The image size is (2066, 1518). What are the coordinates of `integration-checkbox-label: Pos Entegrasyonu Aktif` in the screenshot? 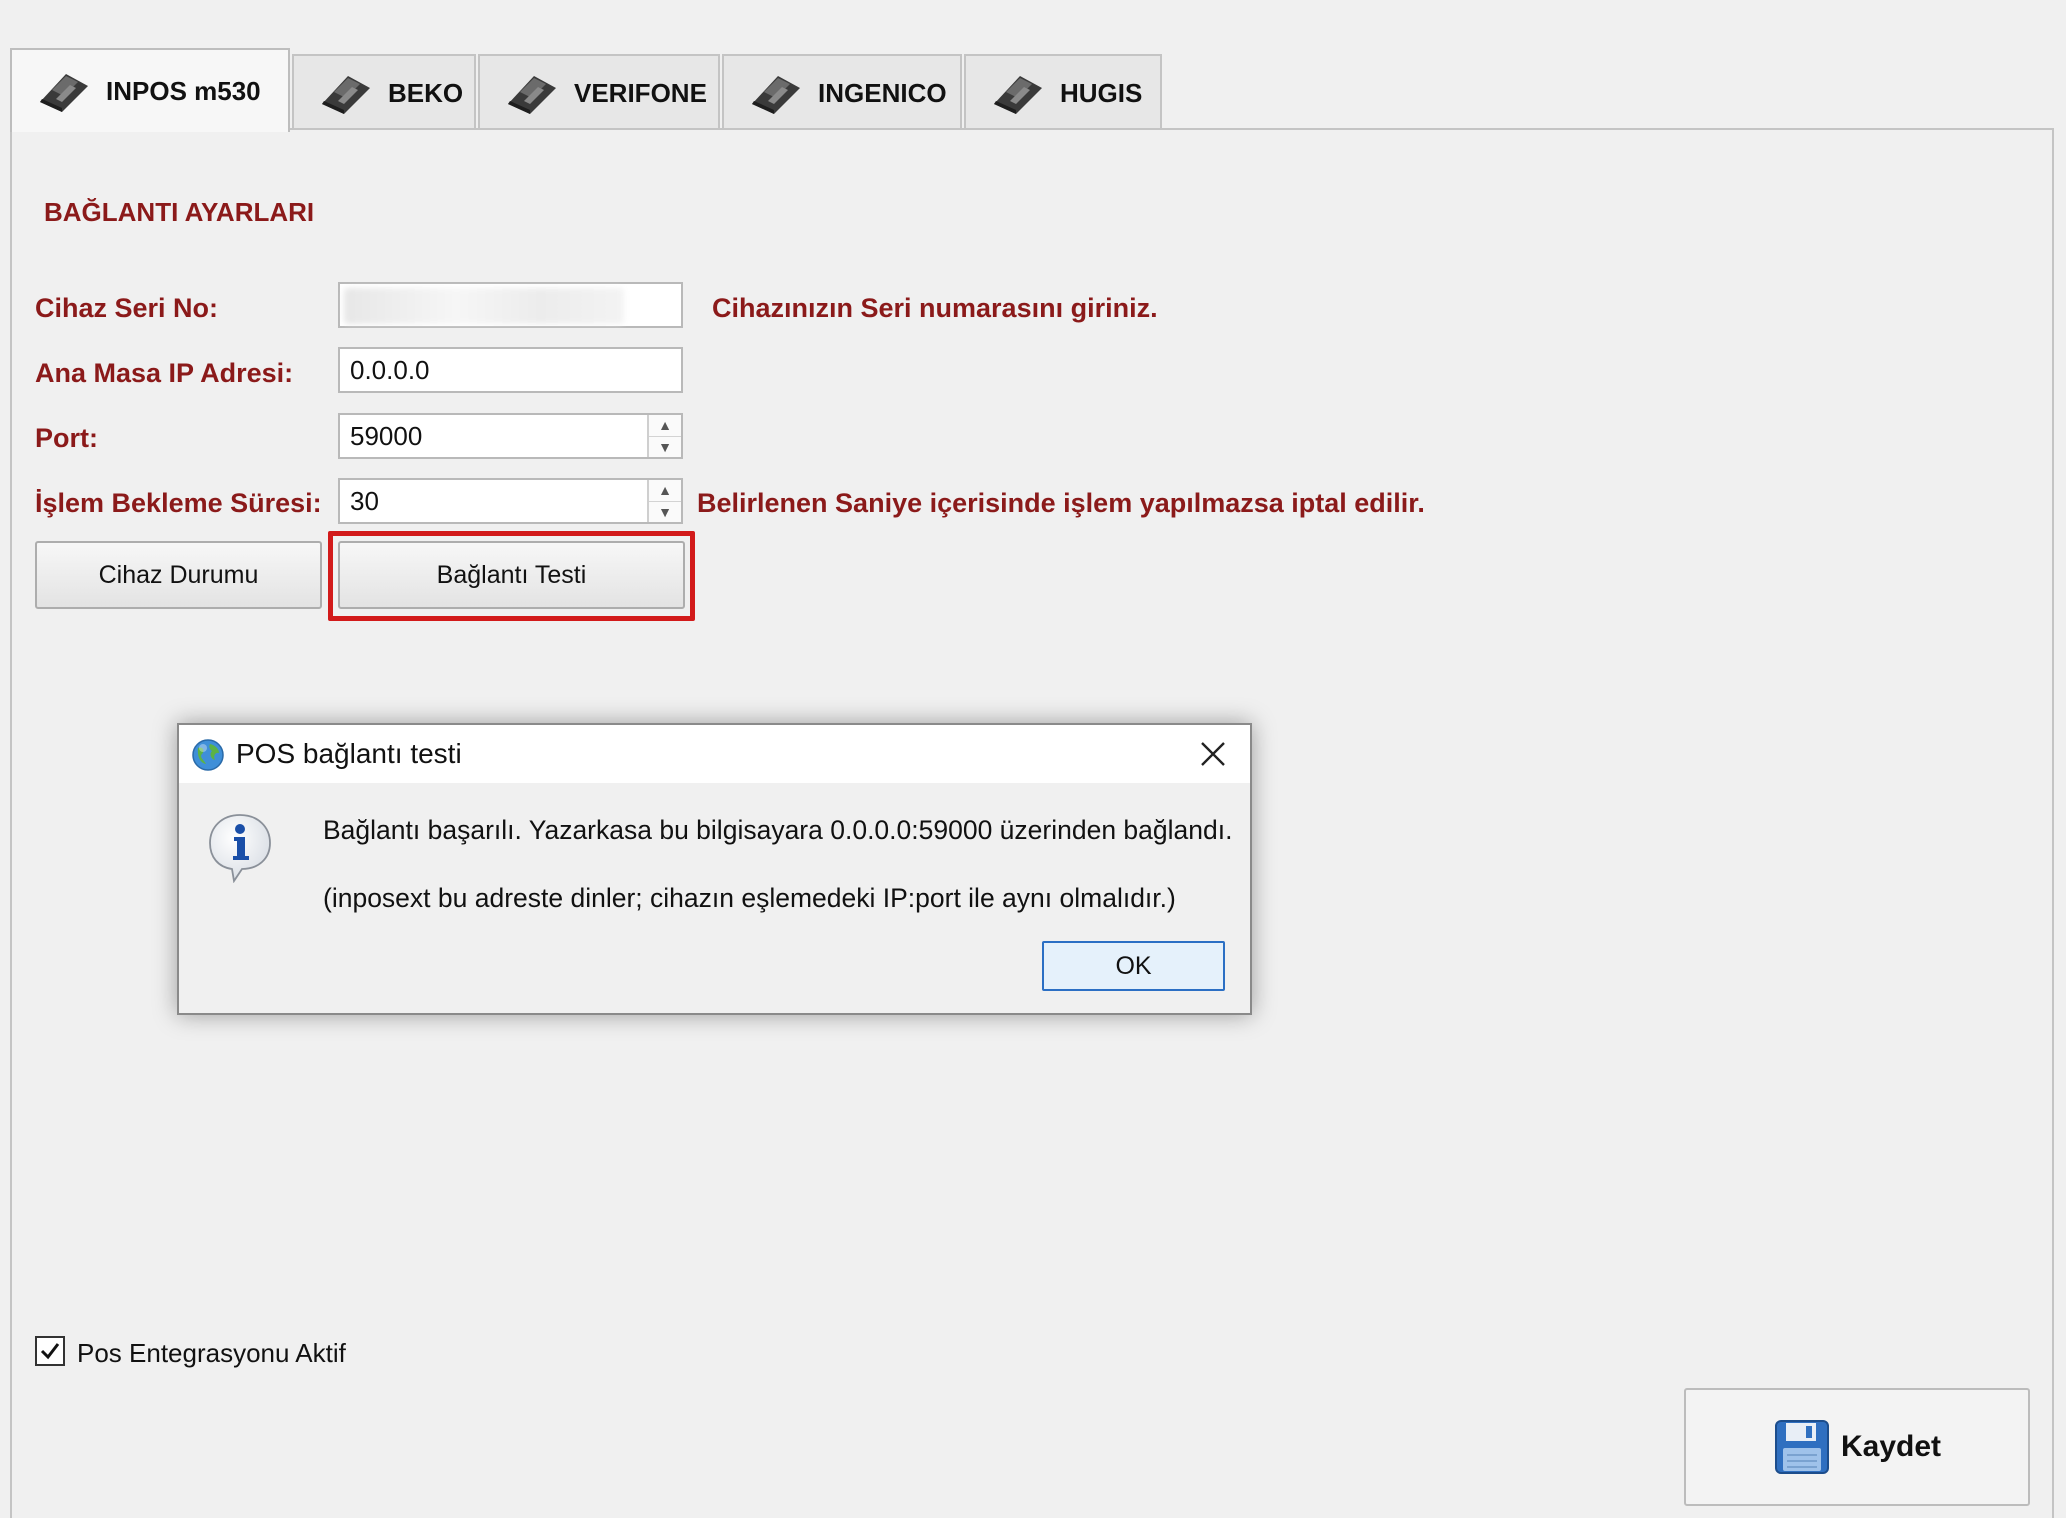 It's located at (211, 1353).